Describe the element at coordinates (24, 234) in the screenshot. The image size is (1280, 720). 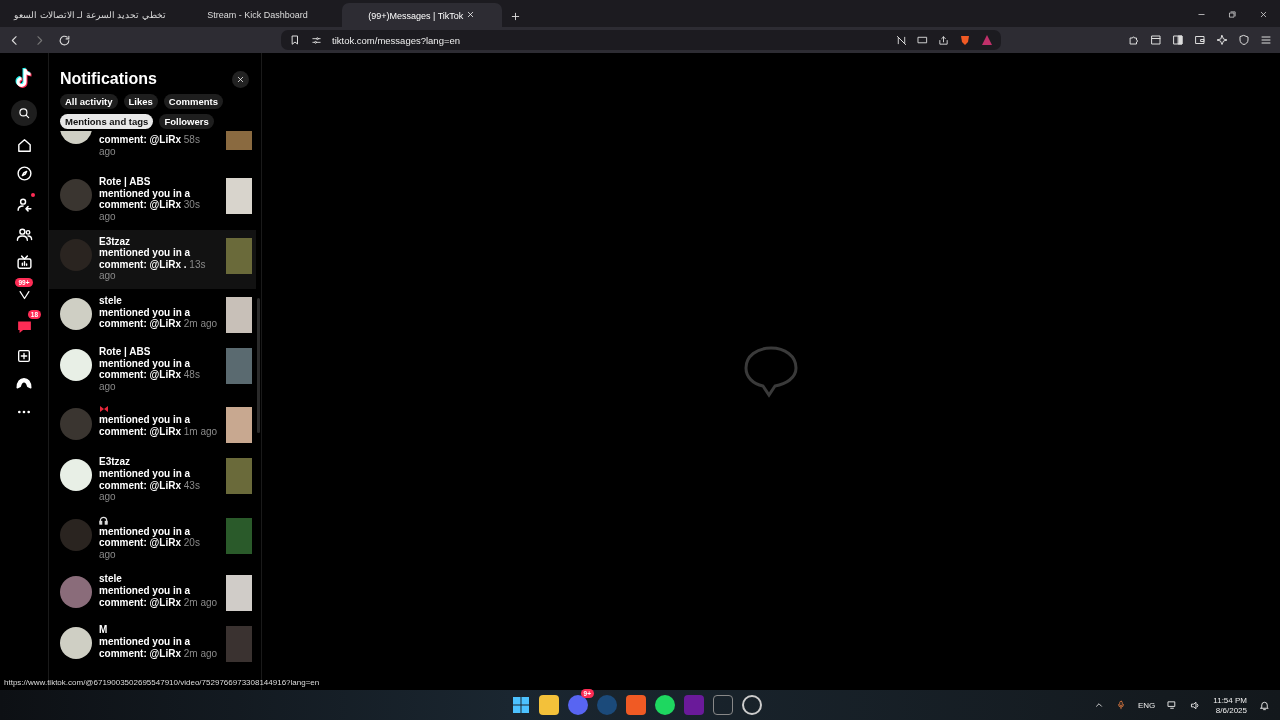
I see `friends-icon` at that location.